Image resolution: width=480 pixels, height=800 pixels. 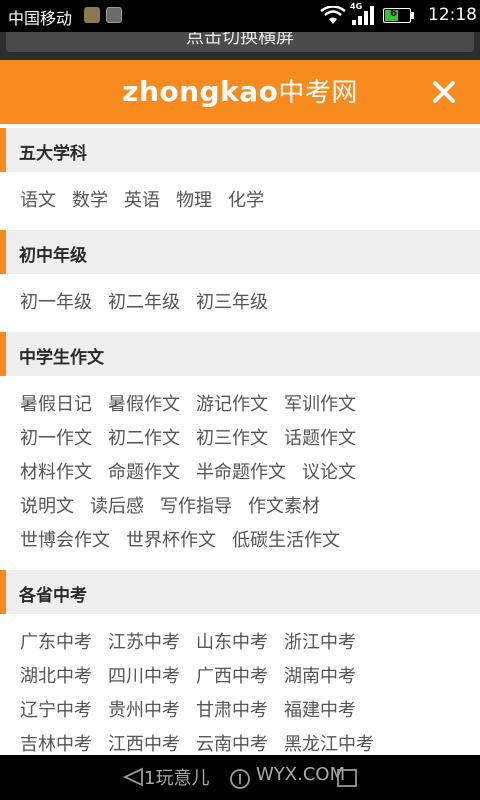 I want to click on watermark-right: WYX.COM, so click(x=301, y=774).